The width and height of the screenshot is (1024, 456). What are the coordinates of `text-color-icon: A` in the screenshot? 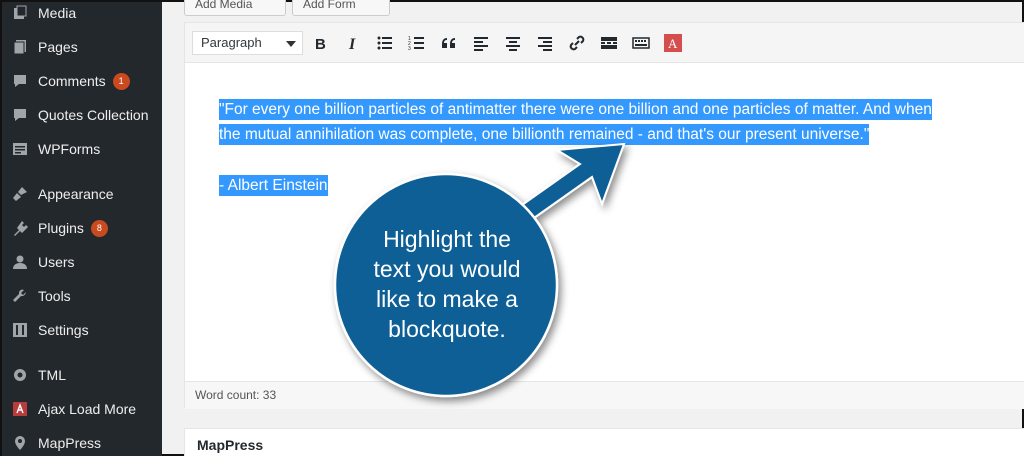 It's located at (673, 43).